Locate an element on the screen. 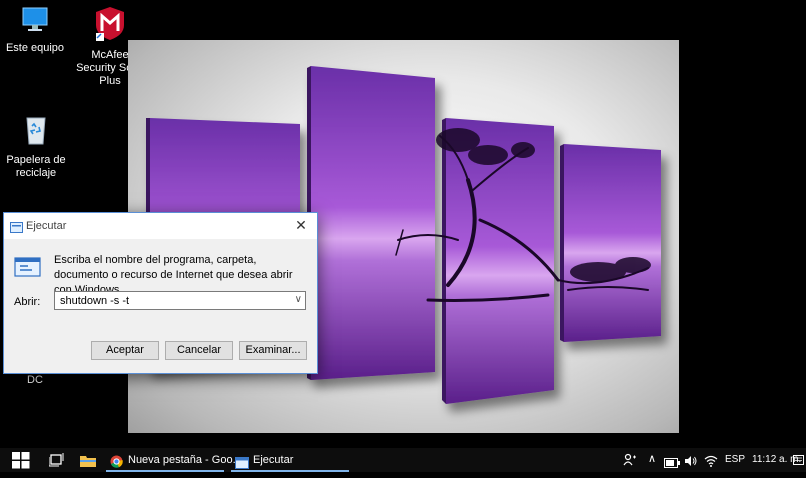  desktop-icon-dc: DC is located at coordinates (36, 380).